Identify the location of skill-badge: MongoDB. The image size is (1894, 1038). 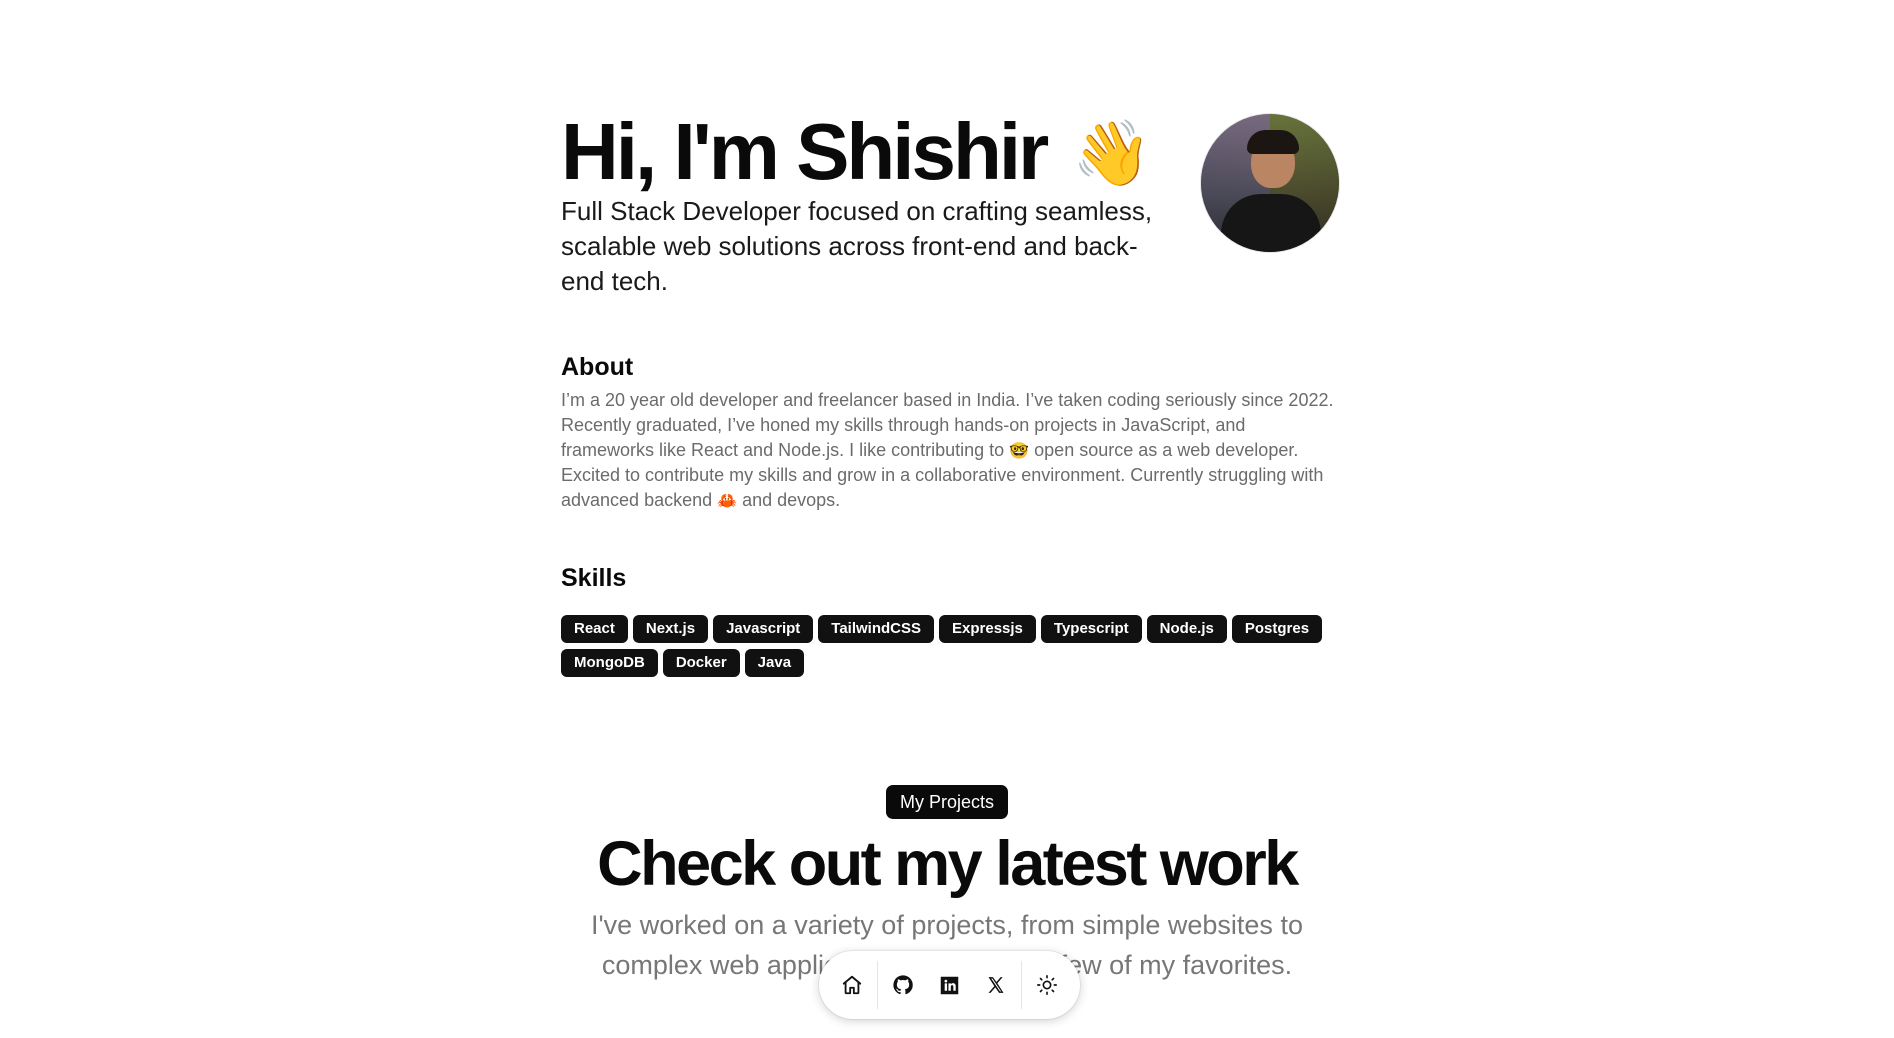
(609, 663).